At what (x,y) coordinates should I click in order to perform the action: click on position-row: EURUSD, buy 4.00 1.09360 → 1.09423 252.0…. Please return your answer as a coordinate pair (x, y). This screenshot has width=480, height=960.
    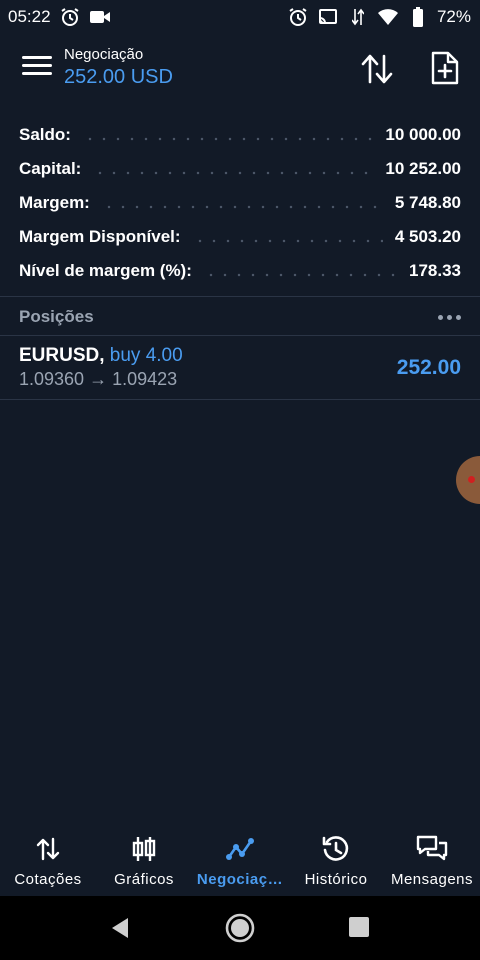
    Looking at the image, I should click on (240, 367).